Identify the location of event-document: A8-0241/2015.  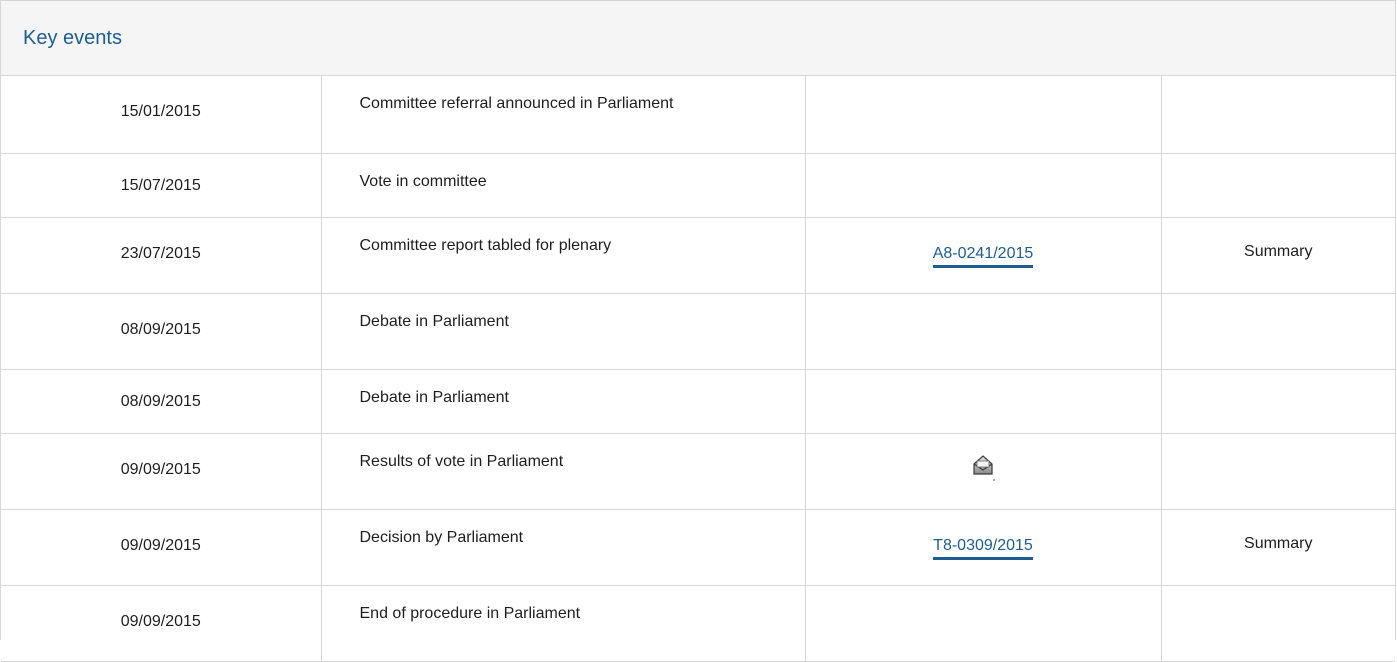
(983, 255).